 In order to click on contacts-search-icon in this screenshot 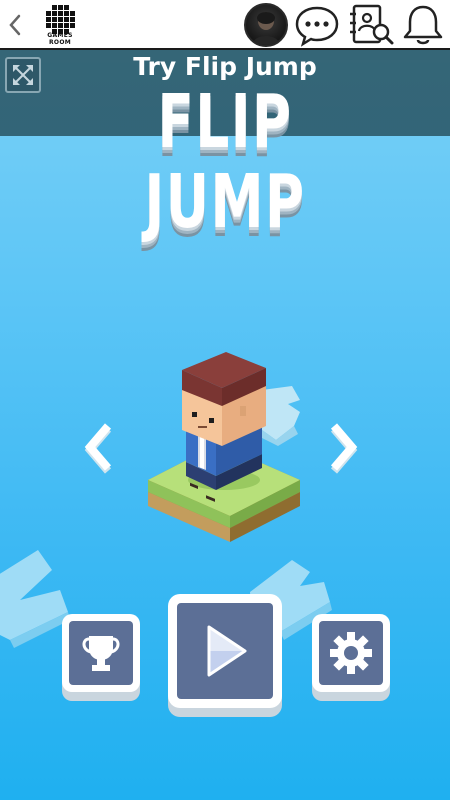, I will do `click(371, 25)`.